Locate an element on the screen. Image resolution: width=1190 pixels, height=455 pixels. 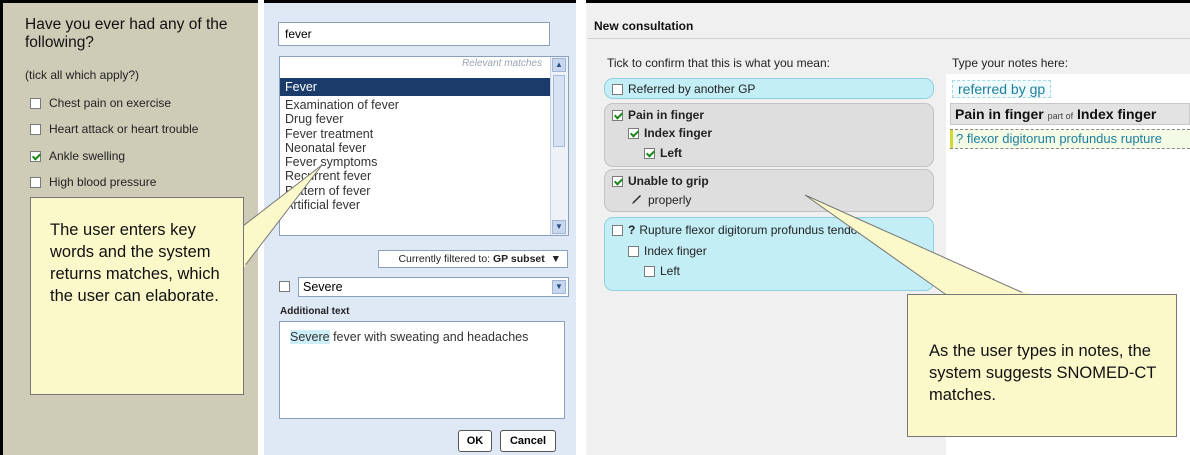
callout-right-pointer is located at coordinates (917, 245).